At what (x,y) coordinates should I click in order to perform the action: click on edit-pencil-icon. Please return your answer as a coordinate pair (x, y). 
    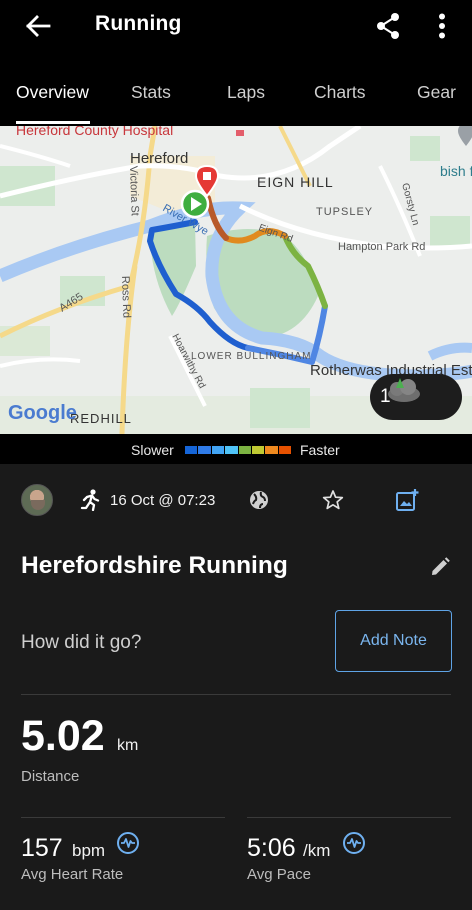
    Looking at the image, I should click on (440, 567).